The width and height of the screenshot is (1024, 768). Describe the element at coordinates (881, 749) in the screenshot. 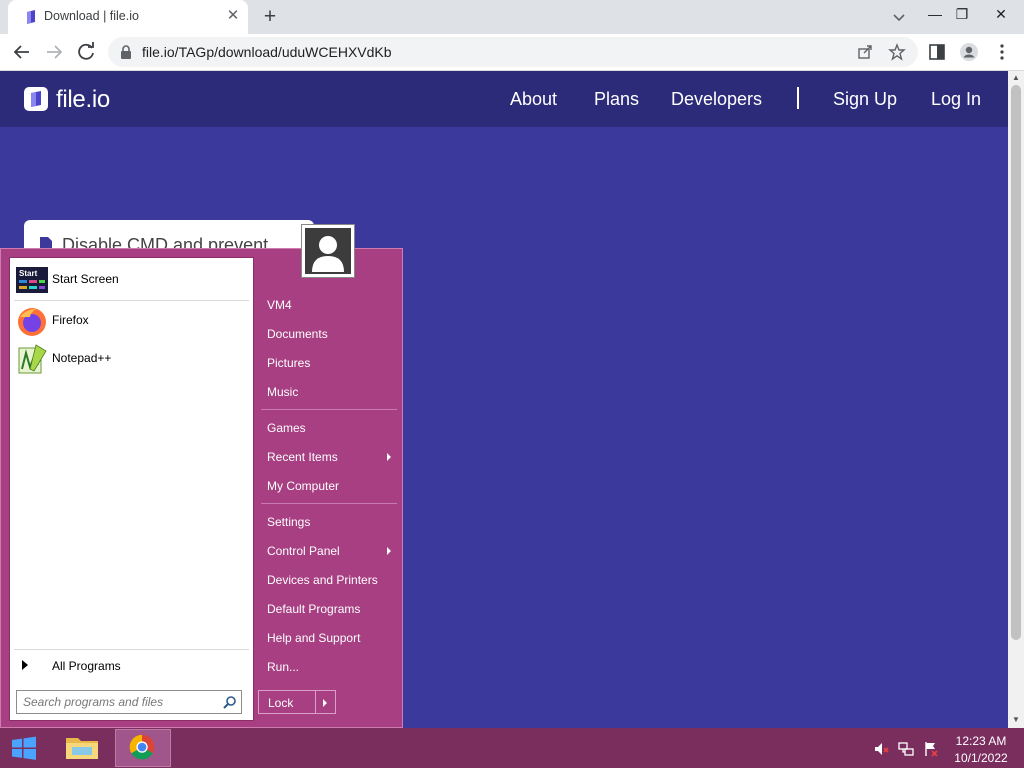

I see `volume-muted-icon` at that location.